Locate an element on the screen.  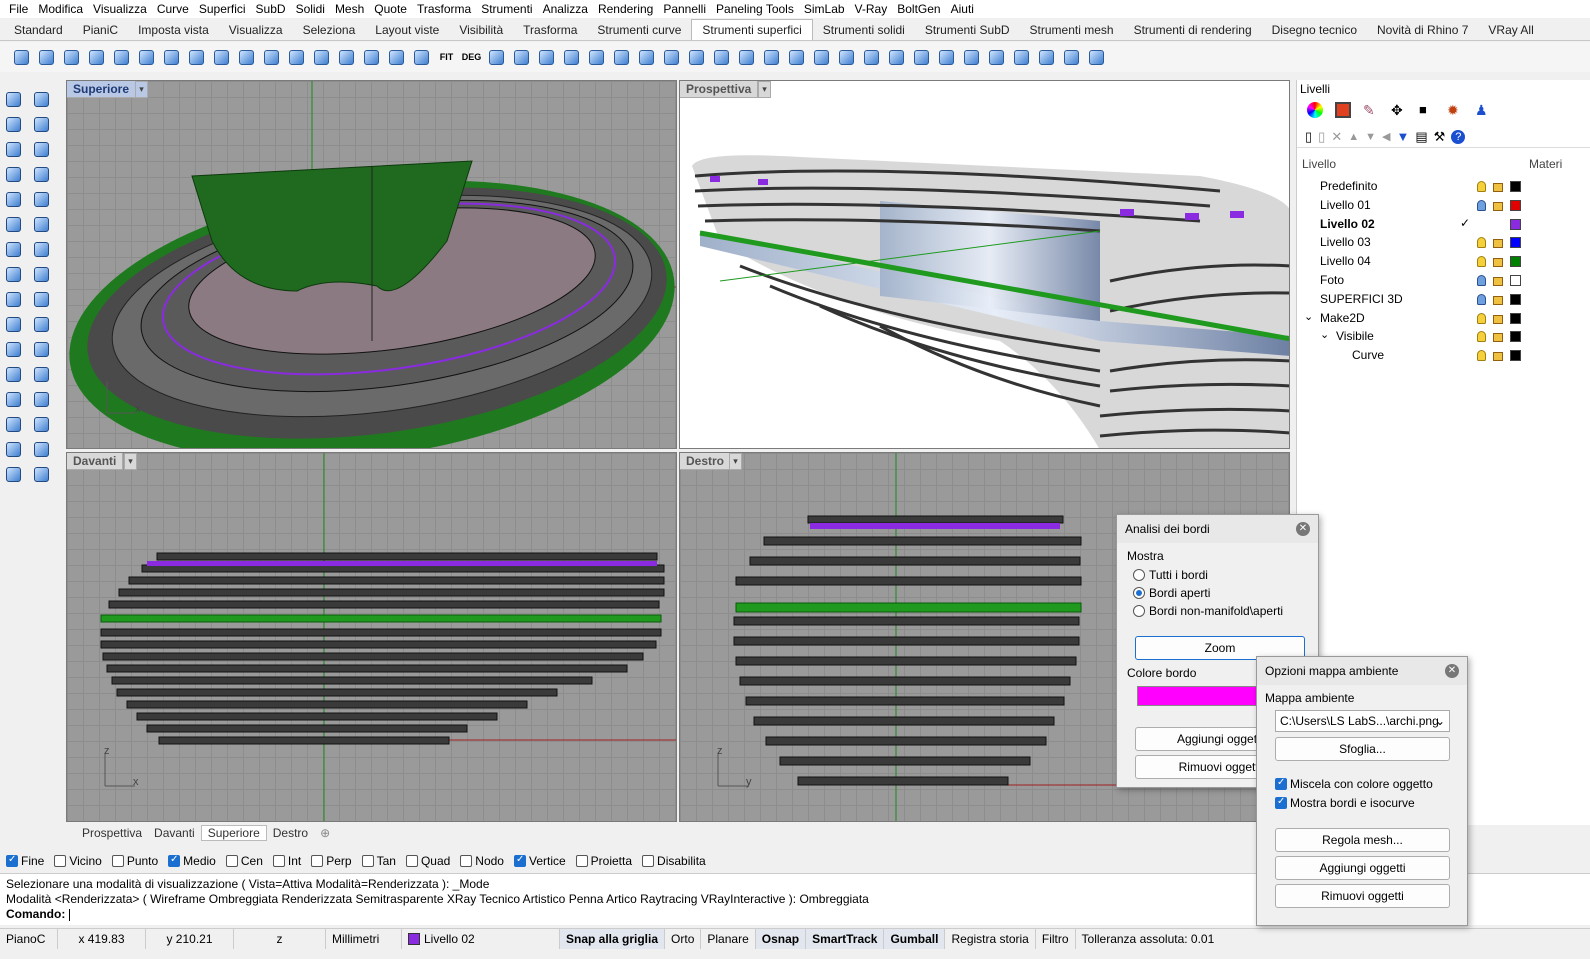
tab-seleziona: Seleziona is located at coordinates (329, 30).